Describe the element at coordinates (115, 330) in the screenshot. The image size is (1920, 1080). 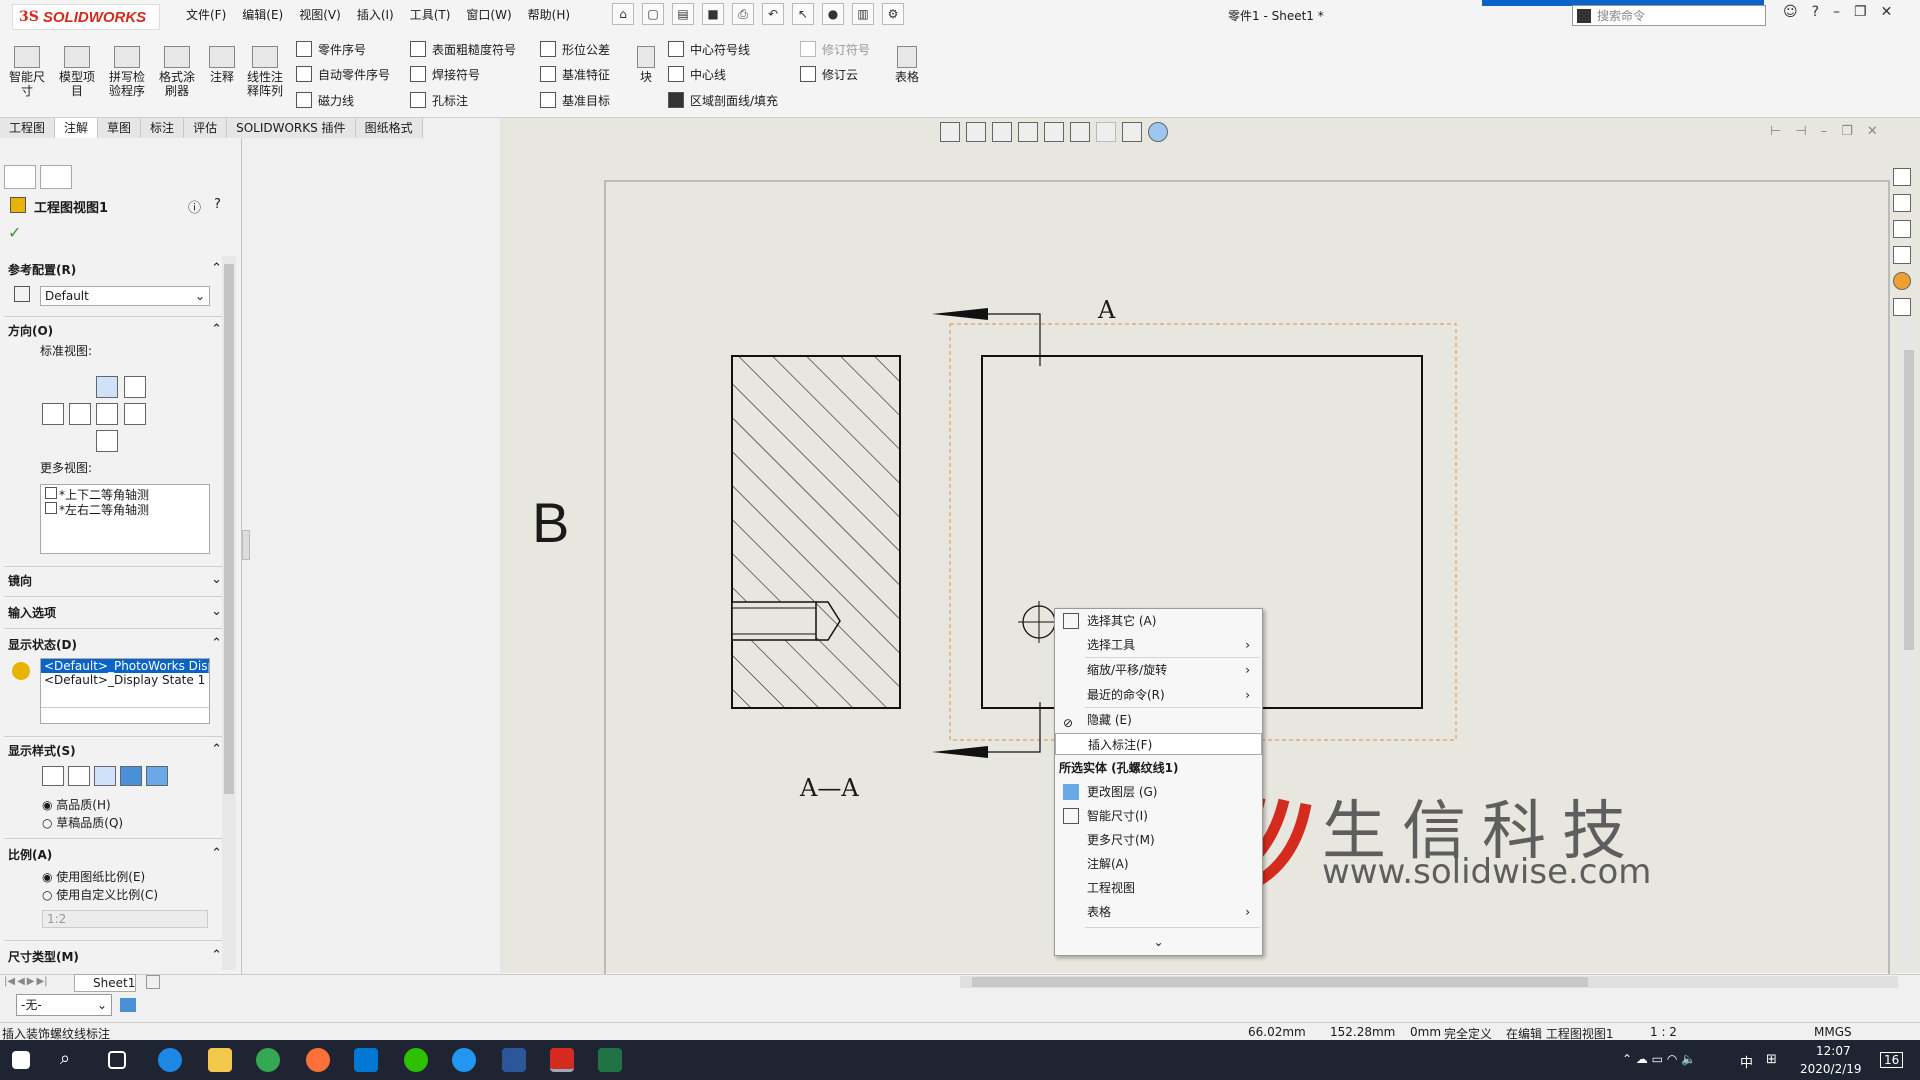
I see `section-orientation: 方向(O) ⌃` at that location.